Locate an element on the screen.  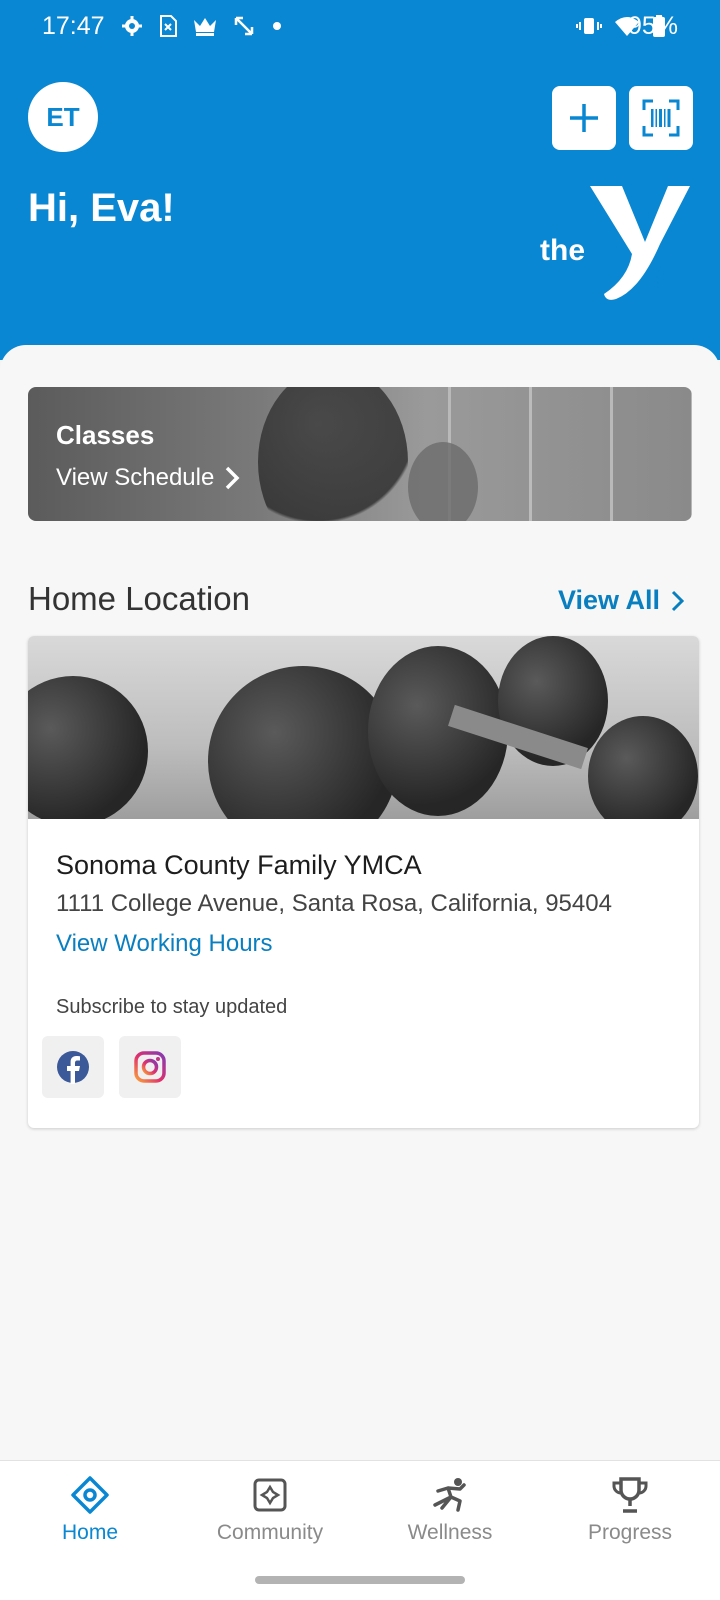
expand-icon is located at coordinates (244, 26).